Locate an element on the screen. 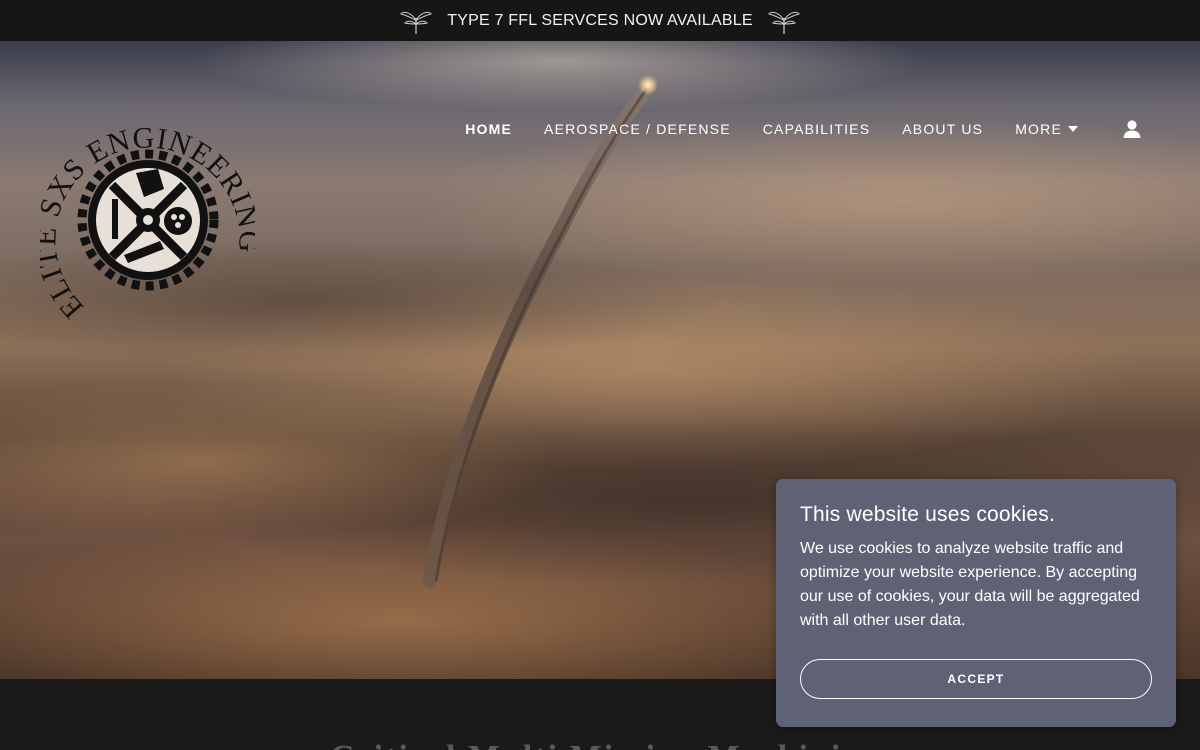  nav-item-capabilities: CAPABILITIES is located at coordinates (817, 129).